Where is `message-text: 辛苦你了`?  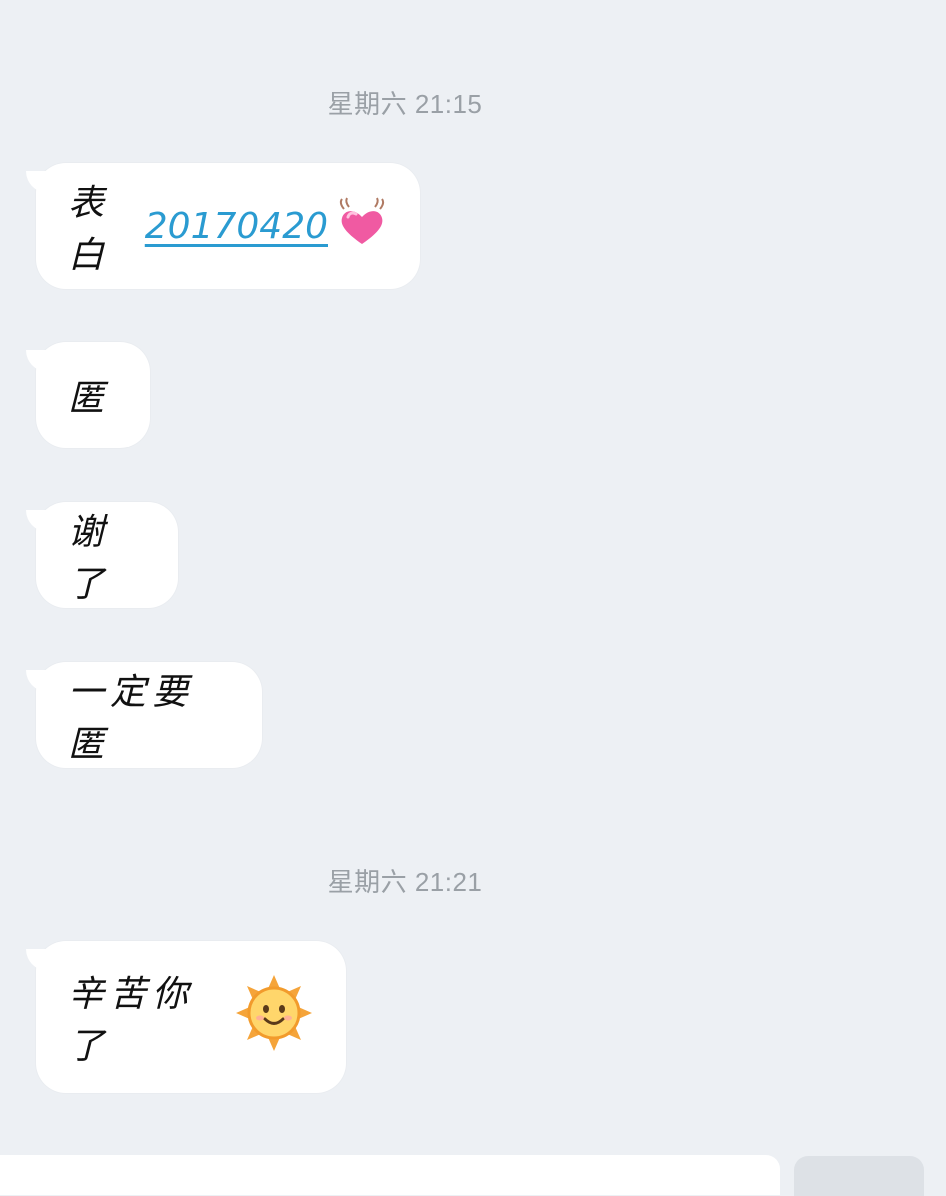 message-text: 辛苦你了 is located at coordinates (131, 1020).